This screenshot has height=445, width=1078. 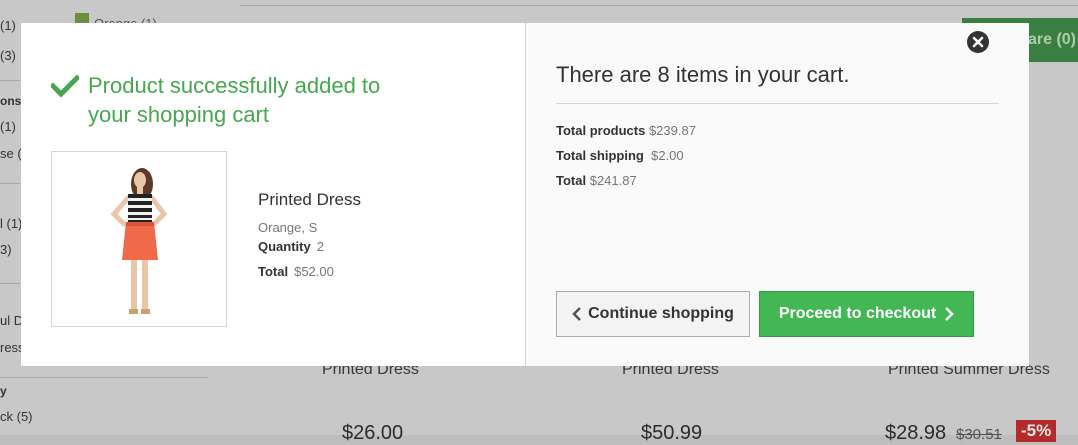 I want to click on cart-items-title: There are 8 items in your cart., so click(x=703, y=74).